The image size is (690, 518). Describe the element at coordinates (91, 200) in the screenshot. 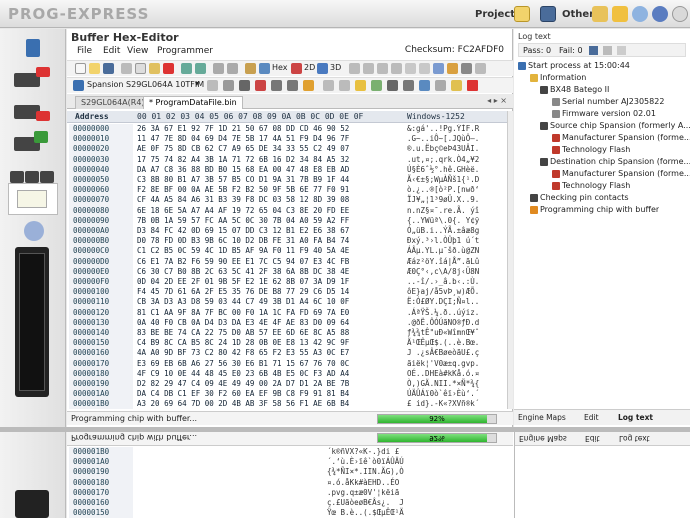

I see `hex-row-address: 00000070` at that location.